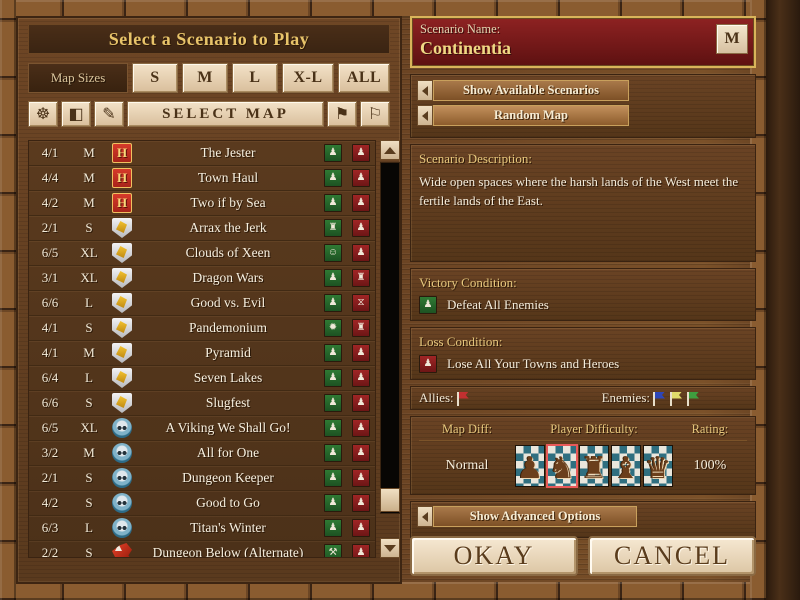 This screenshot has height=600, width=800. I want to click on row-size: XL, so click(89, 252).